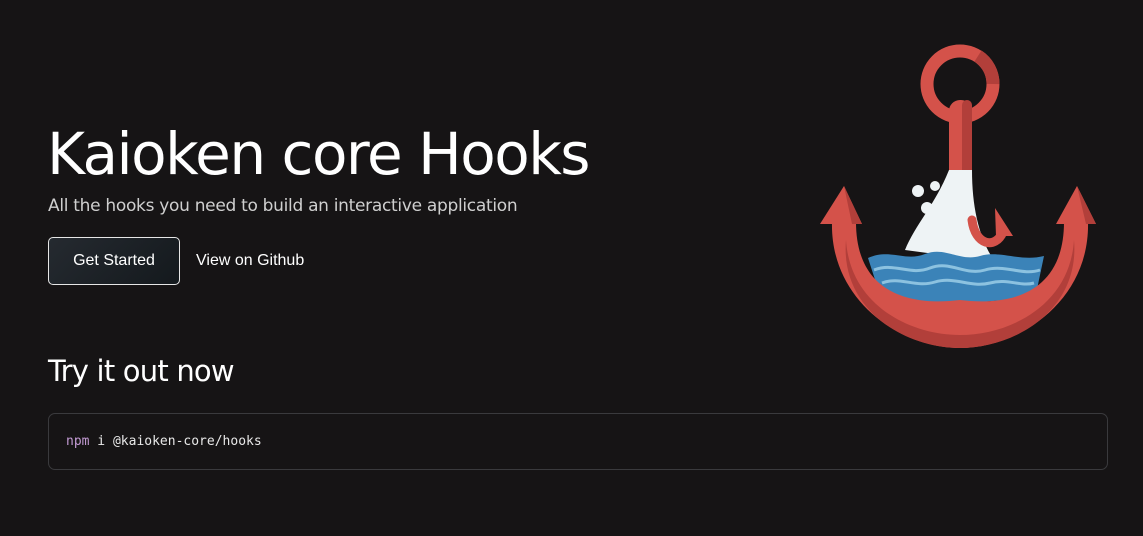 Image resolution: width=1143 pixels, height=536 pixels. Describe the element at coordinates (578, 441) in the screenshot. I see `install-code-block: npm i @kaioken-core/hooks` at that location.